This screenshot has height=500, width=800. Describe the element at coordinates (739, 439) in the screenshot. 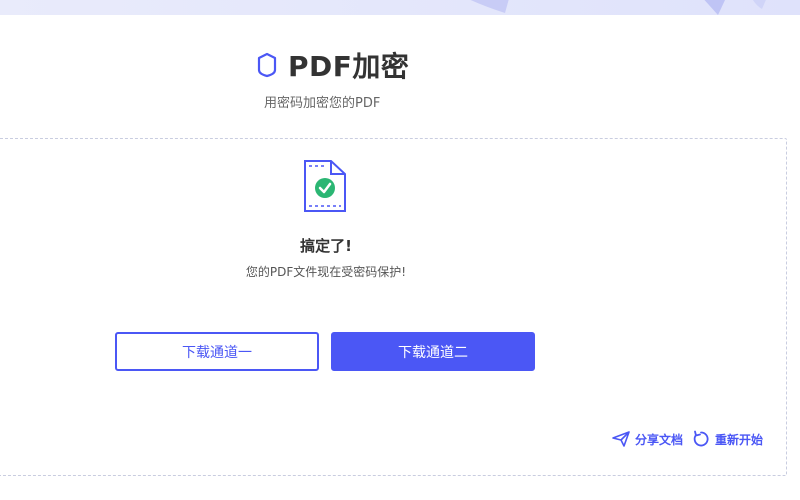

I see `restart-label: 重新开始` at that location.